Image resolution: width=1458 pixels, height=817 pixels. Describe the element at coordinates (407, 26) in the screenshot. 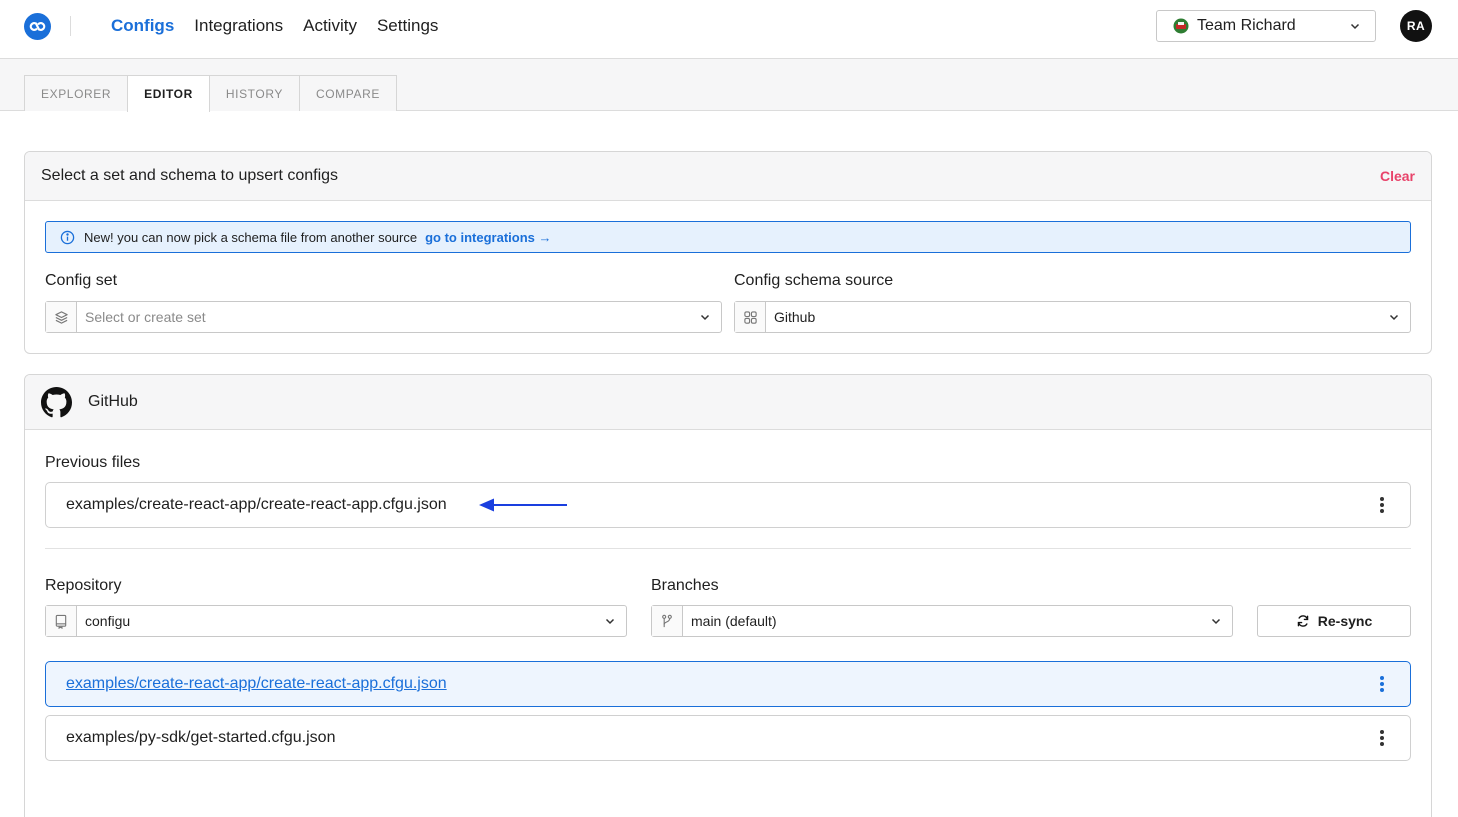

I see `nav-settings: Settings` at that location.